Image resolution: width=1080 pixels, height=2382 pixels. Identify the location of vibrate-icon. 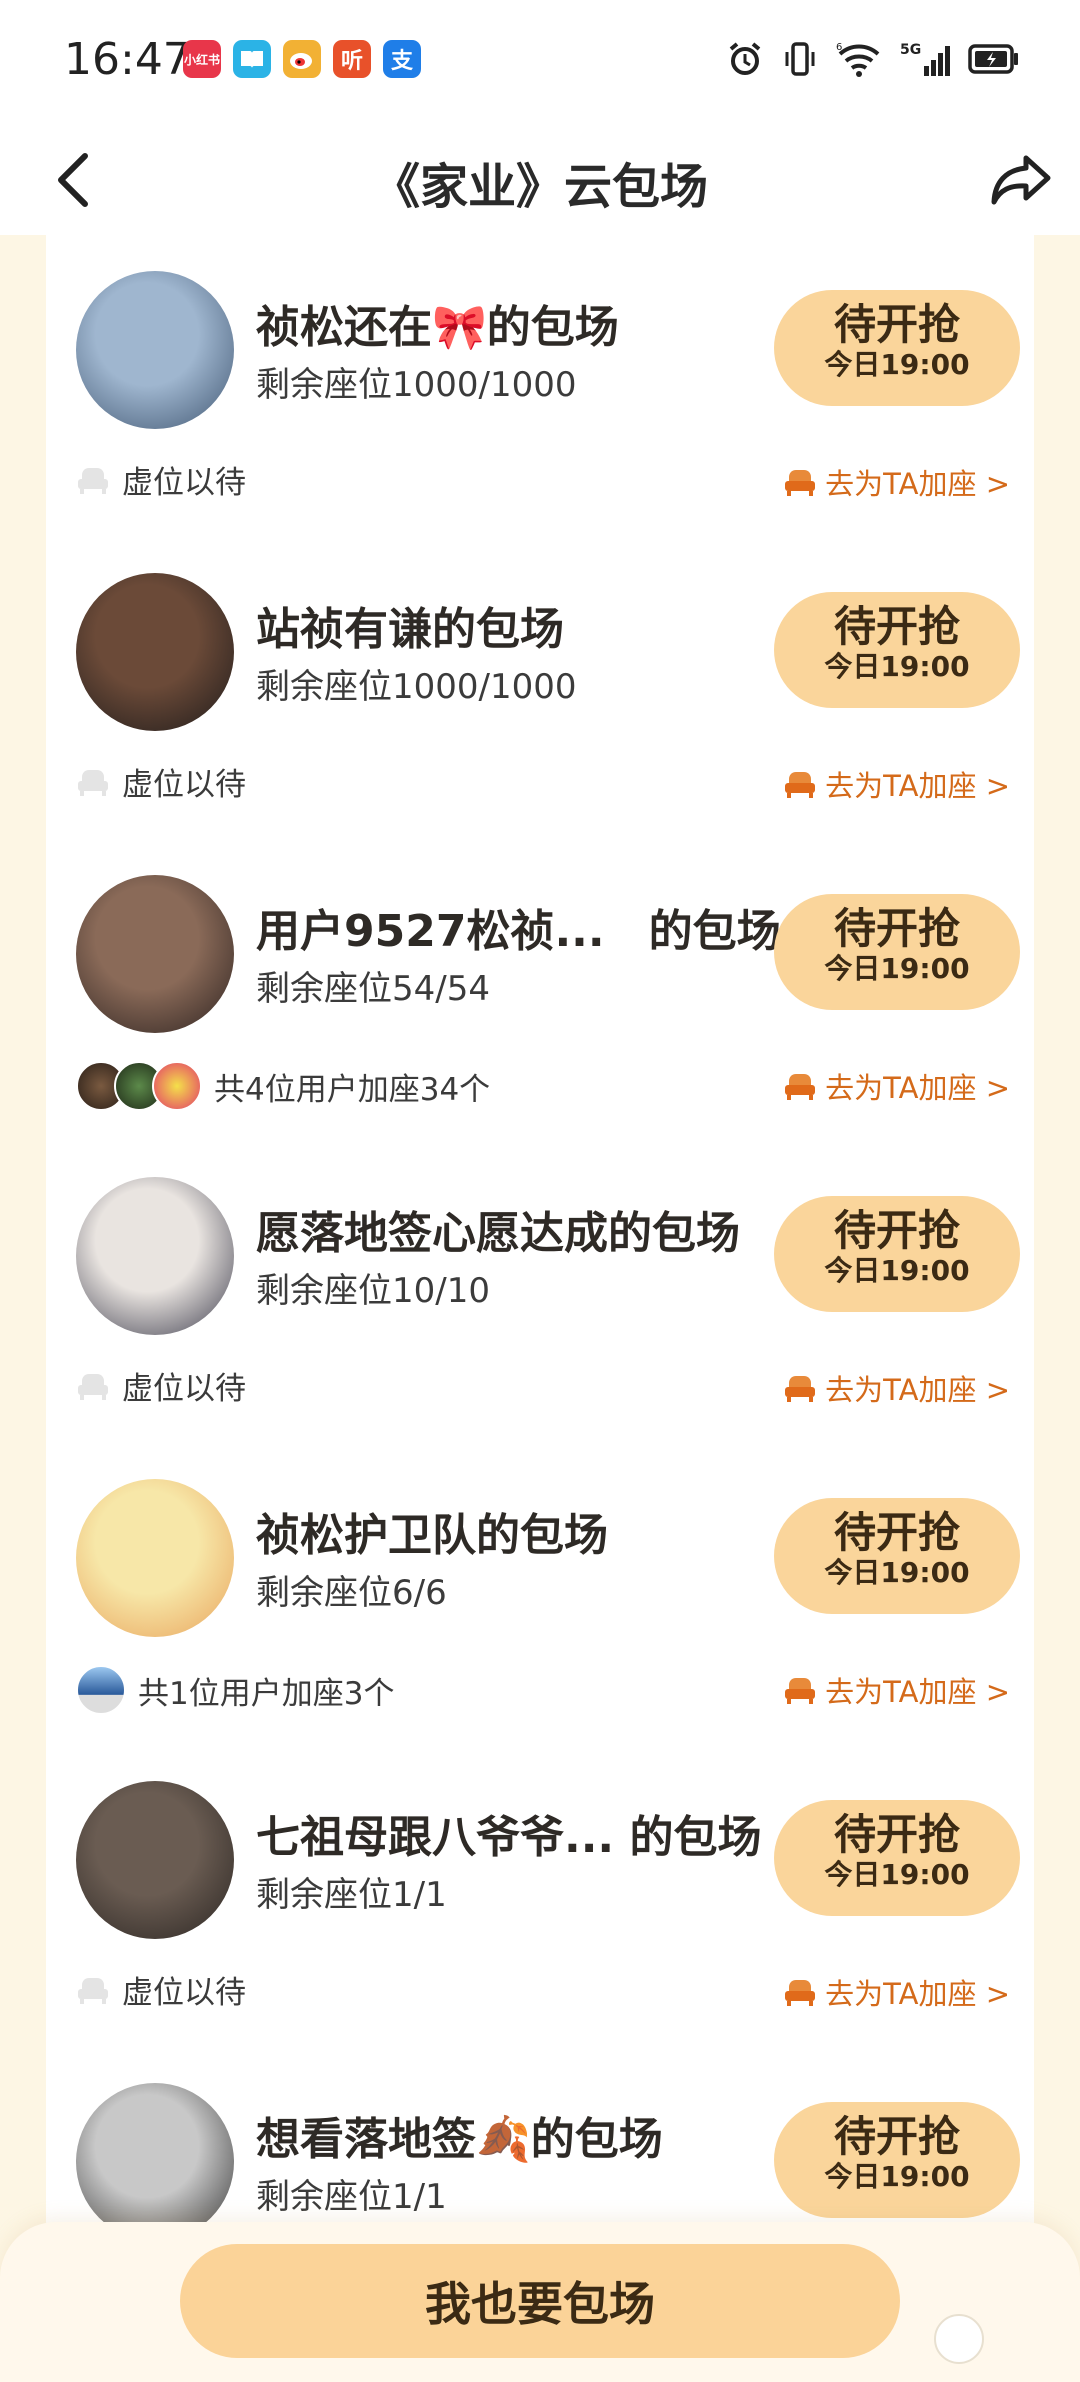
(800, 59).